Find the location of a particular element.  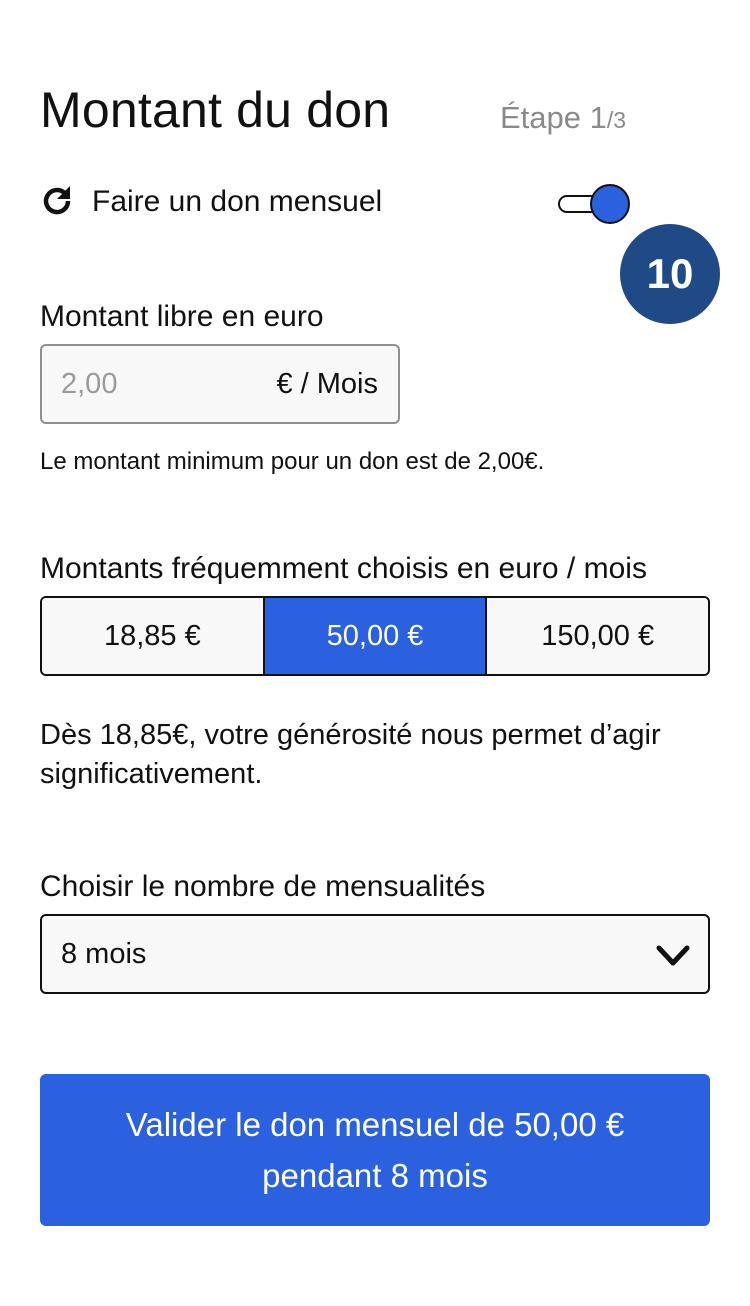

step-indicator: Étape 1/3 is located at coordinates (563, 119).